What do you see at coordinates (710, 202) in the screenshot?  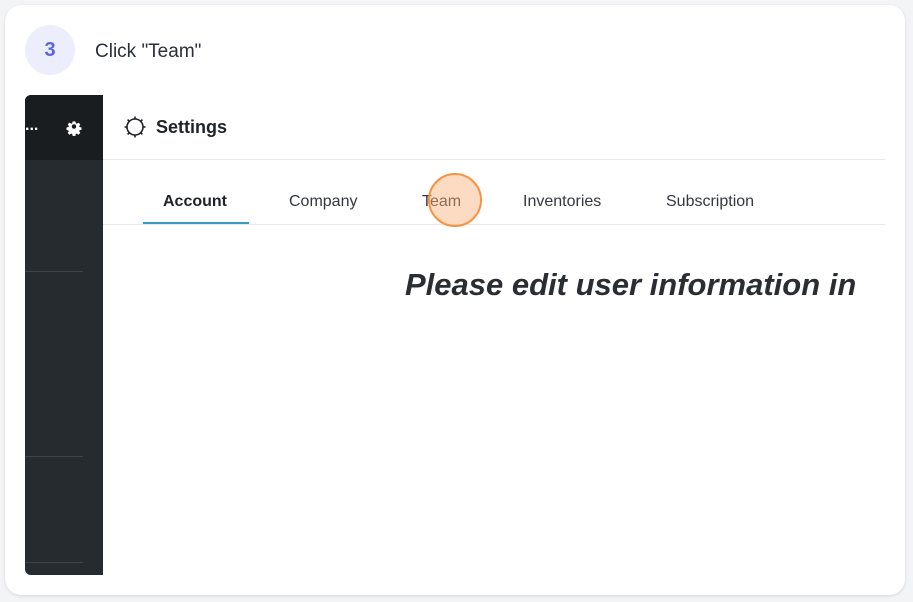 I see `tab-subscription: Subscription` at bounding box center [710, 202].